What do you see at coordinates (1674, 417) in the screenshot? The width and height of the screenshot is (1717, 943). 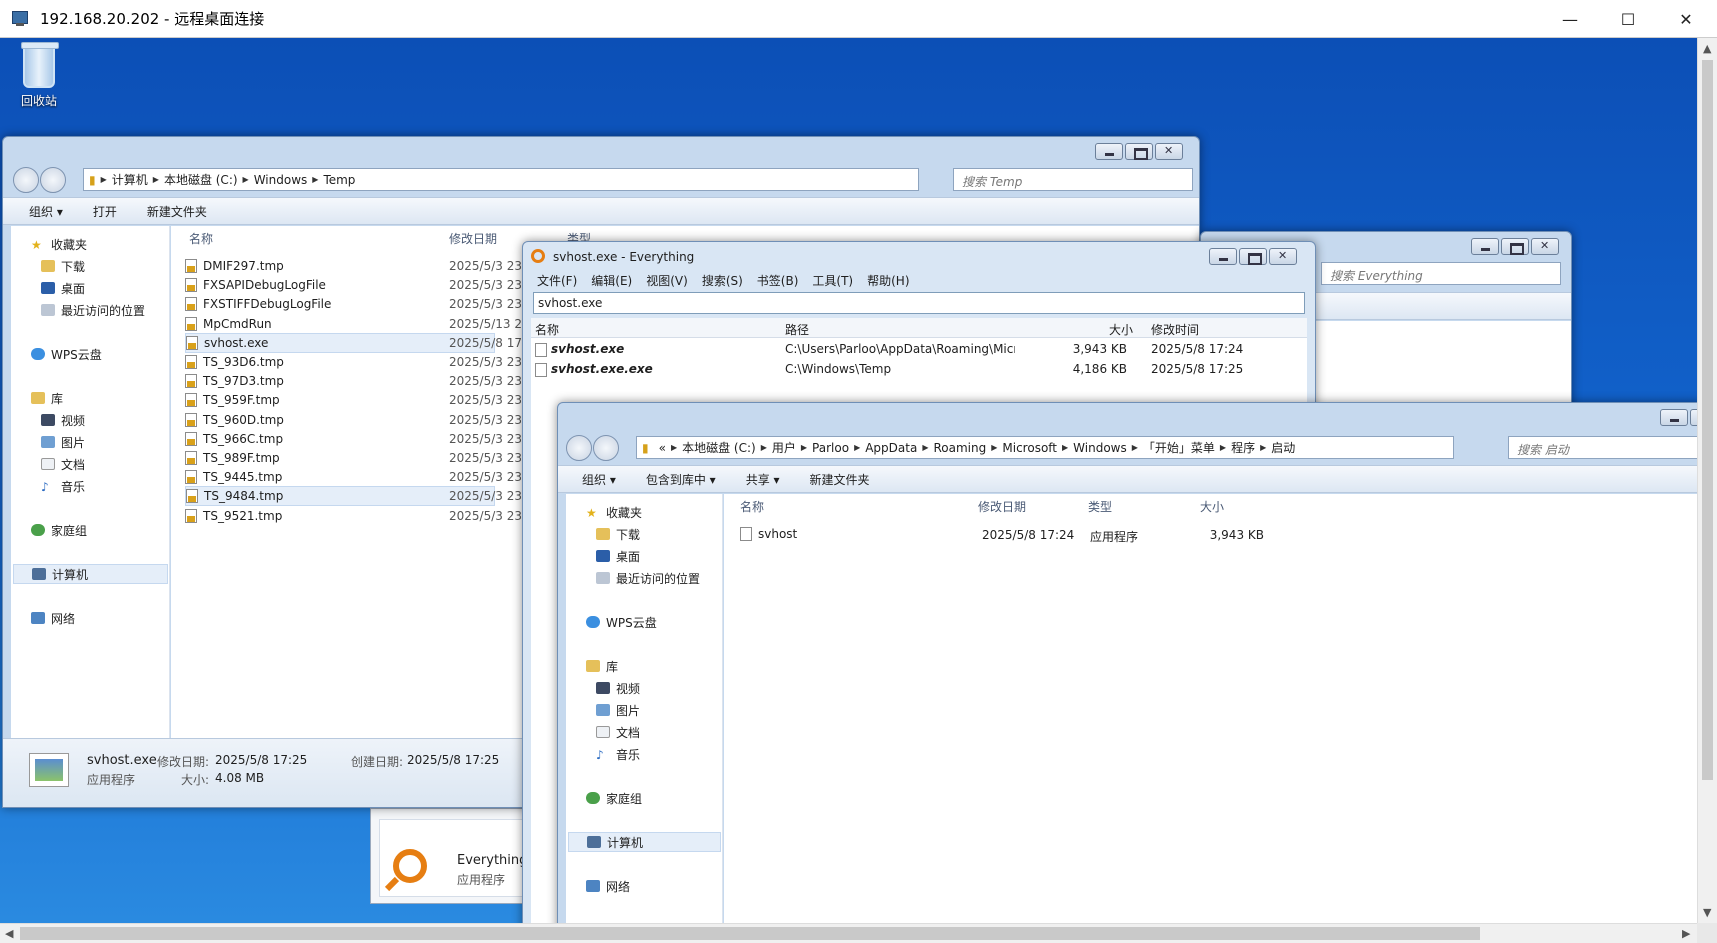 I see `startup-minimize-button` at bounding box center [1674, 417].